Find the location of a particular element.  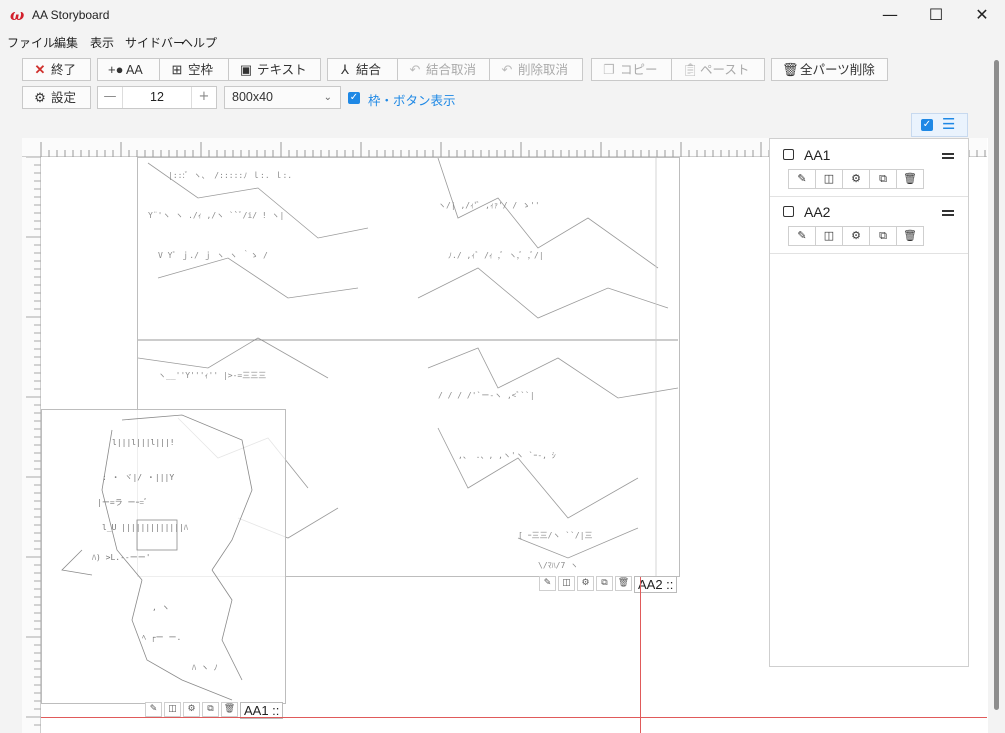

aa-list-sidebar: AA1 ✎ ◫ ⚙ ⧉ 🗑︎ AA2 ✎ ◫ ⚙ ⧉ 🗑︎ is located at coordinates (869, 402).